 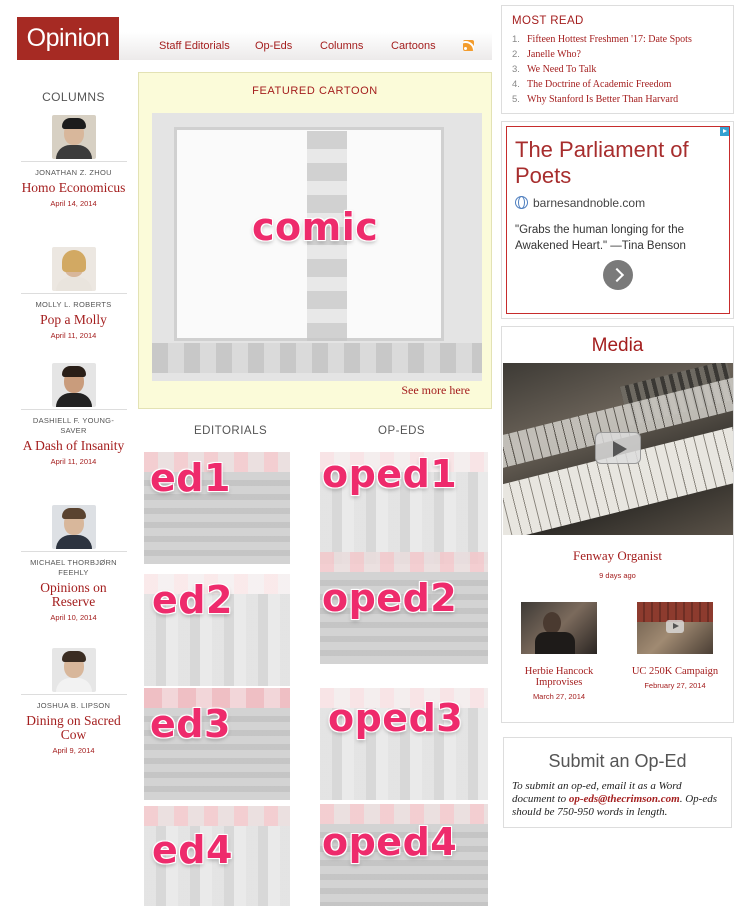 I want to click on column-title: Pop a Molly, so click(x=73, y=320).